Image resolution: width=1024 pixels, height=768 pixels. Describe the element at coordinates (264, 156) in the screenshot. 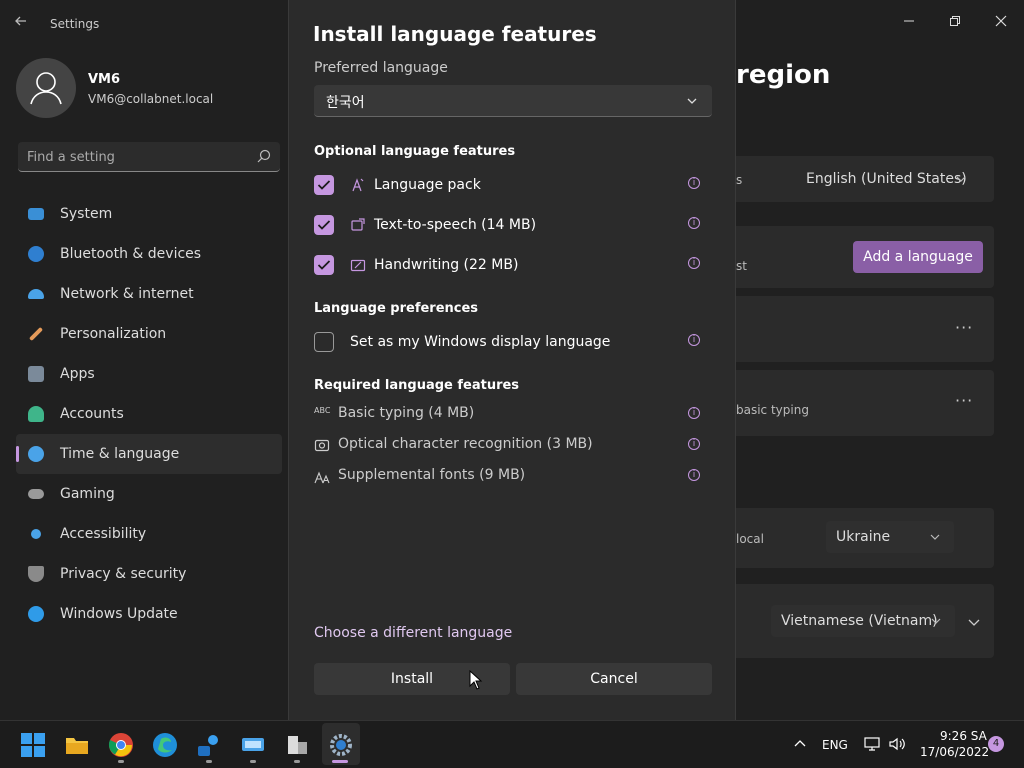

I see `search-icon` at that location.